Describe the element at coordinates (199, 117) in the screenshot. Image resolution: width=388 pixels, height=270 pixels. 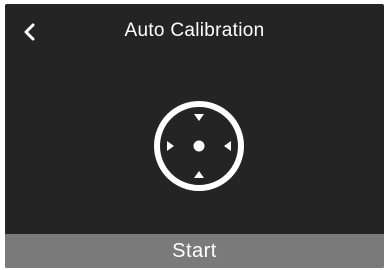
I see `arrow-down-icon` at that location.